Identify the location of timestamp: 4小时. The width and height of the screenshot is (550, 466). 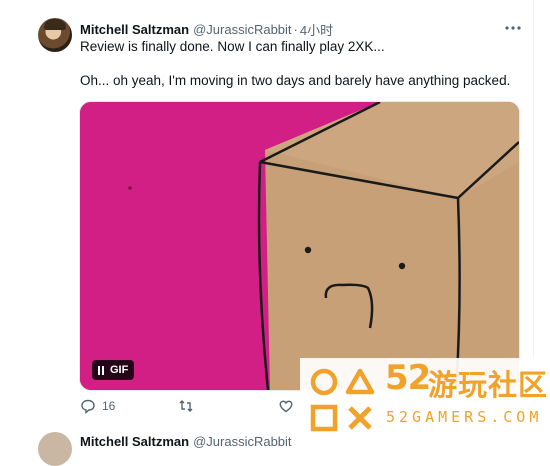
(316, 29).